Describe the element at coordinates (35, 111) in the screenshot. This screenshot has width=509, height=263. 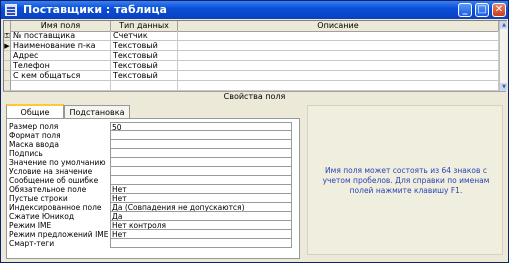
I see `tab-general: Общие` at that location.